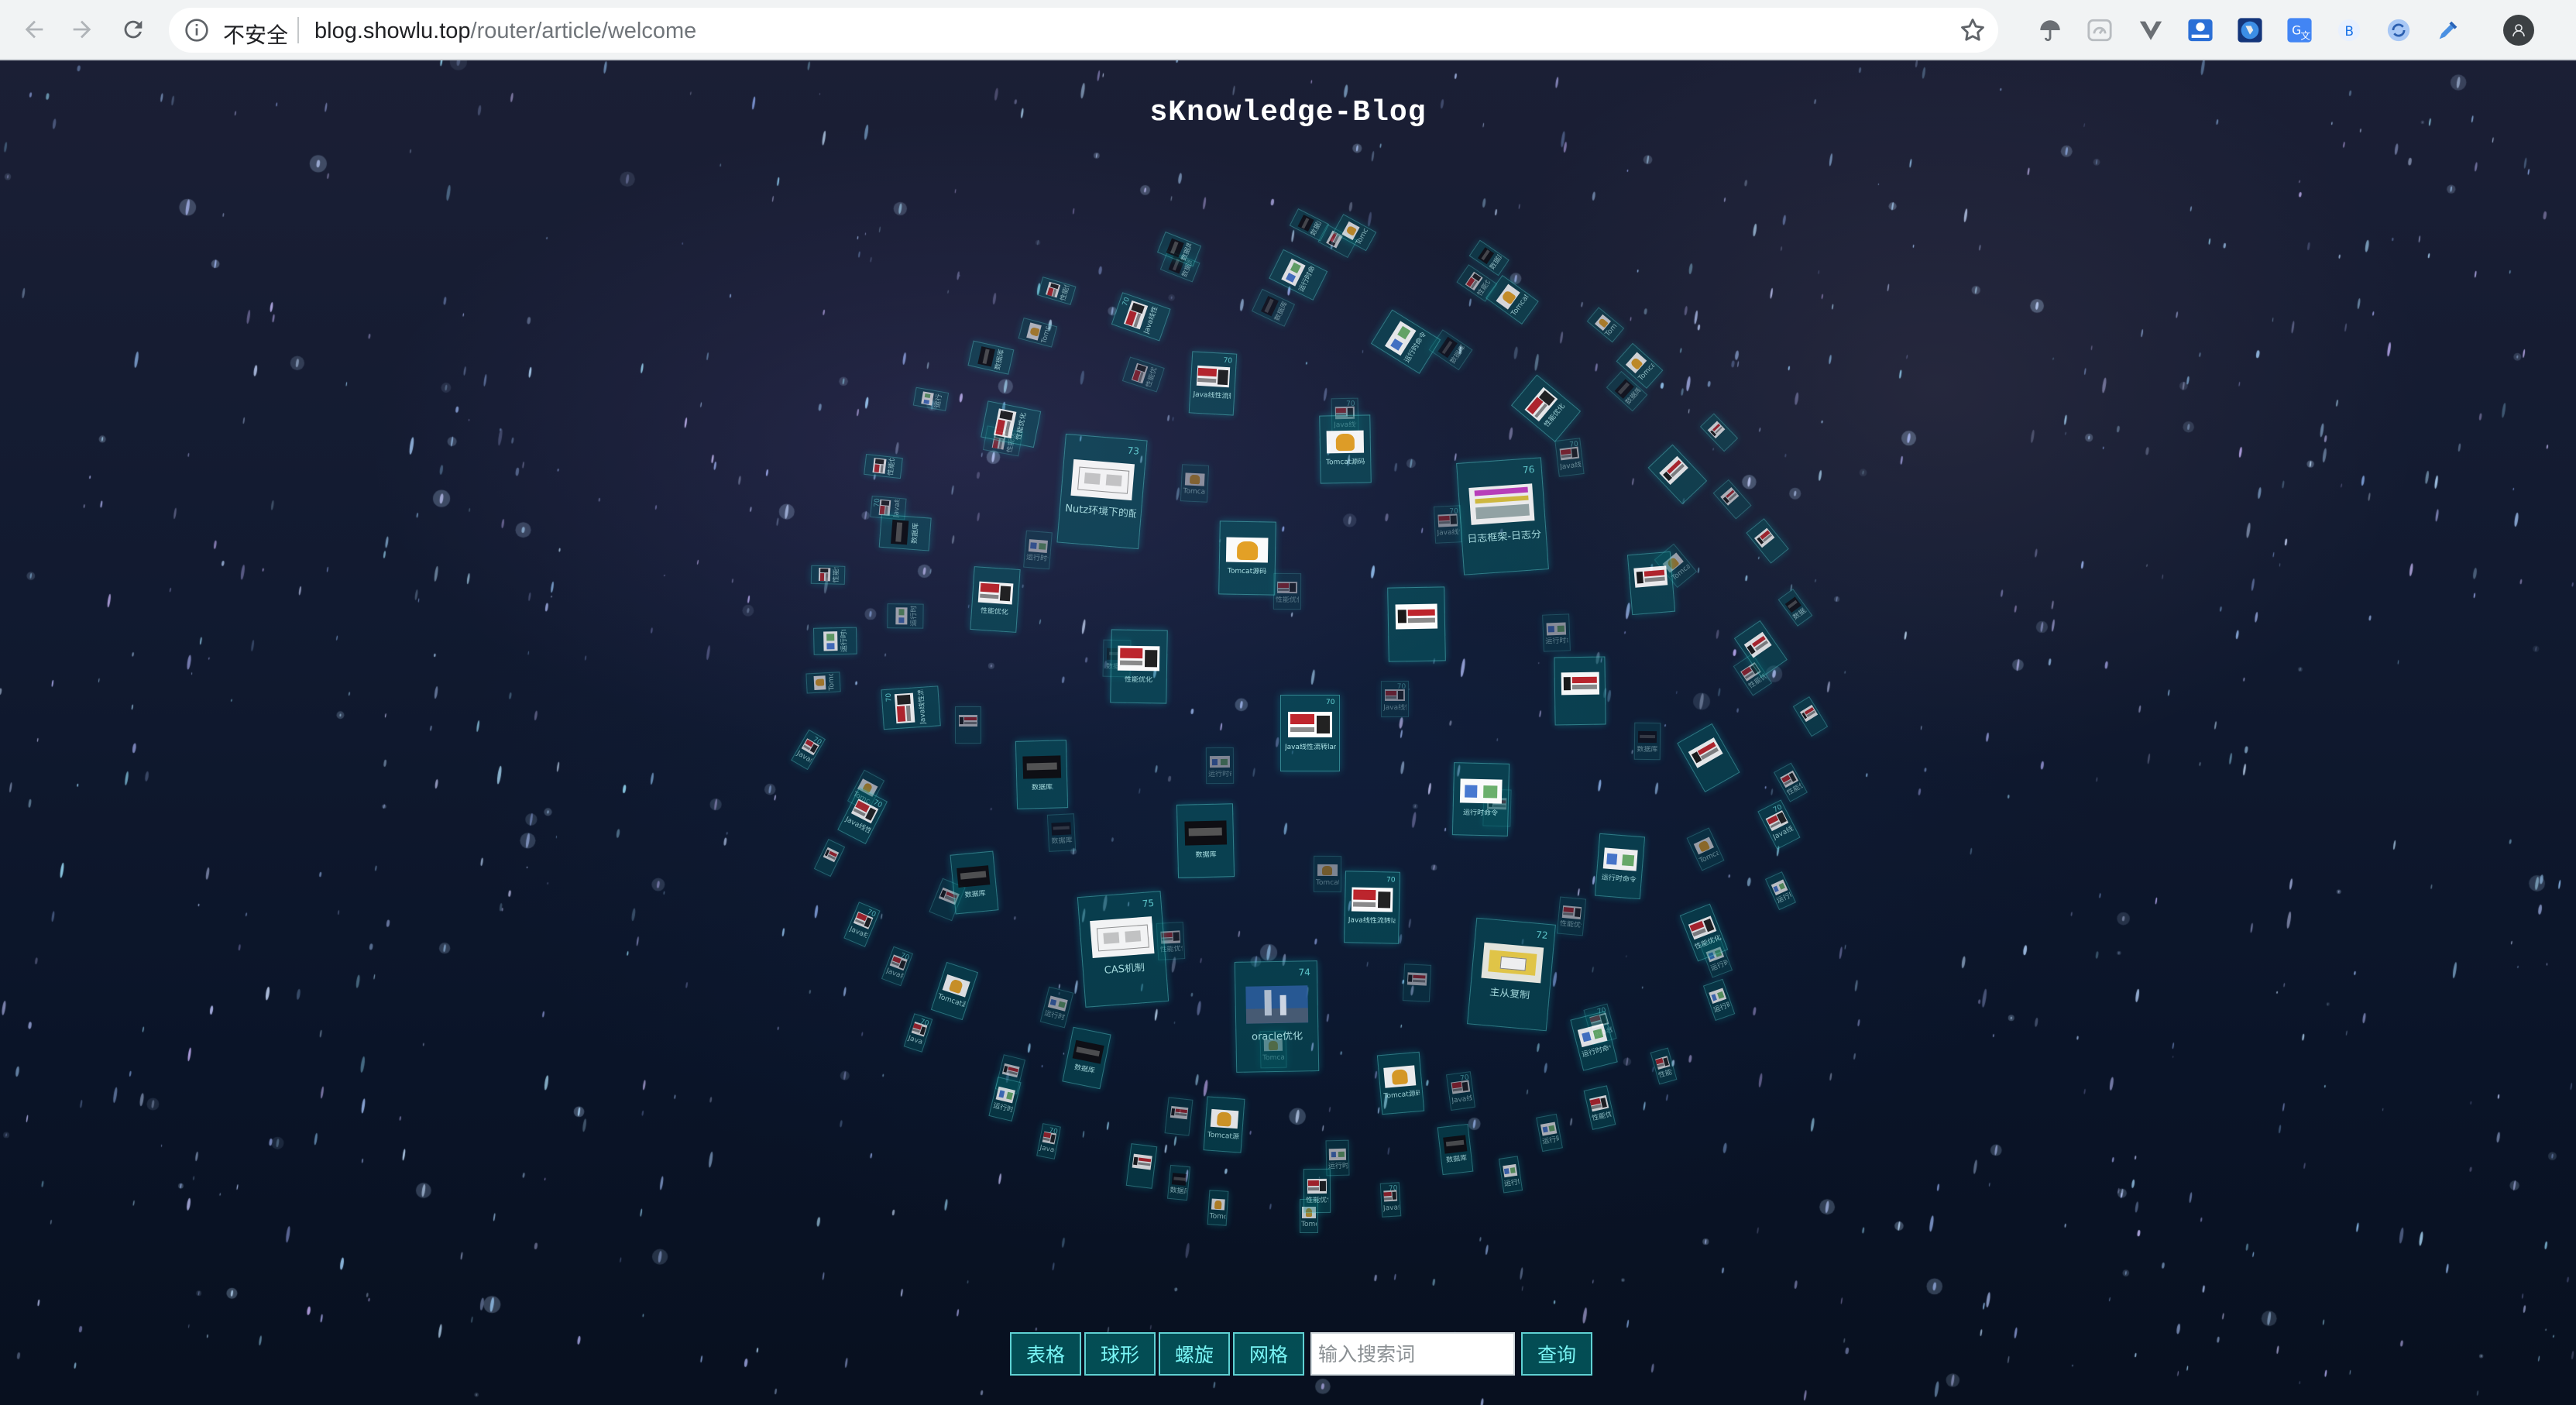 Image resolution: width=2576 pixels, height=1405 pixels. What do you see at coordinates (2349, 30) in the screenshot?
I see `b-extension: B` at bounding box center [2349, 30].